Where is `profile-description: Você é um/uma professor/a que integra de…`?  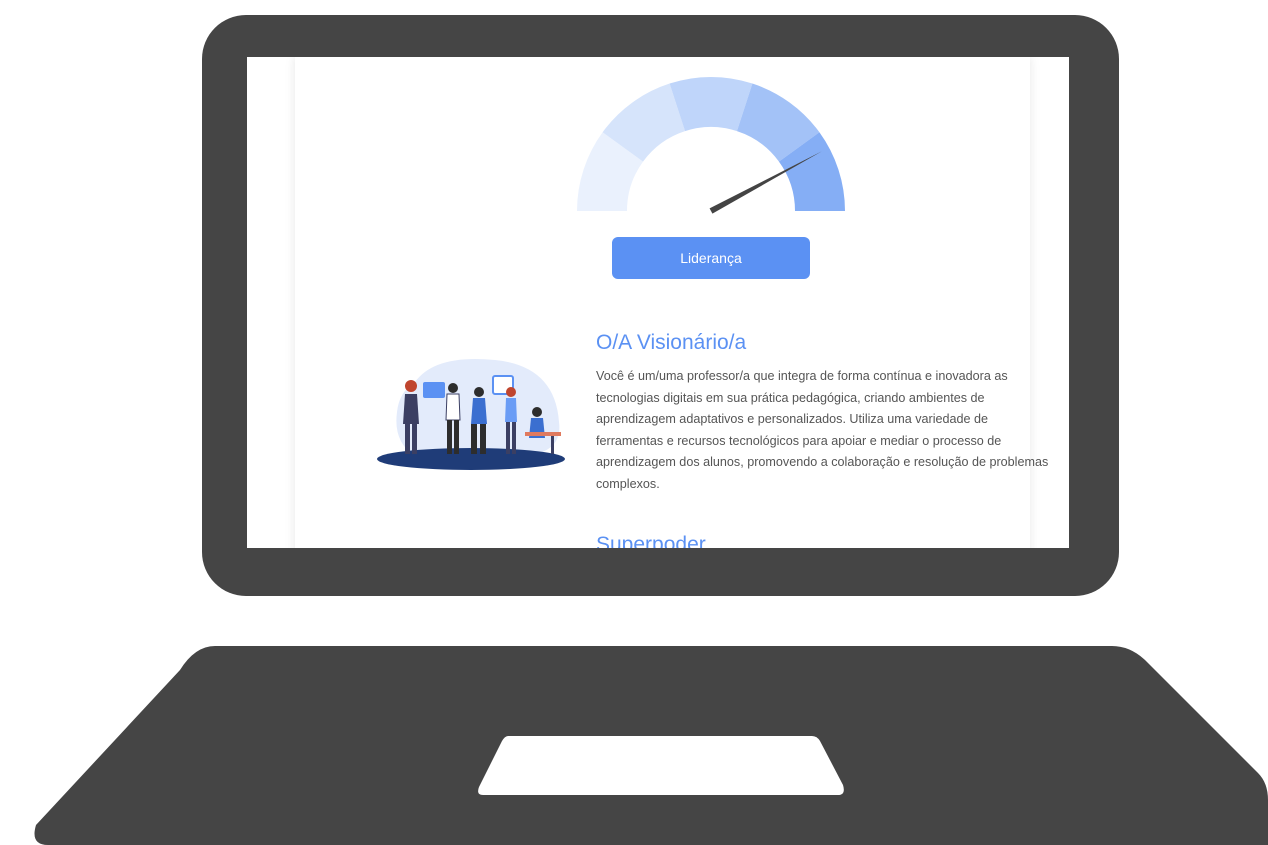
profile-description: Você é um/uma professor/a que integra de… is located at coordinates (822, 430).